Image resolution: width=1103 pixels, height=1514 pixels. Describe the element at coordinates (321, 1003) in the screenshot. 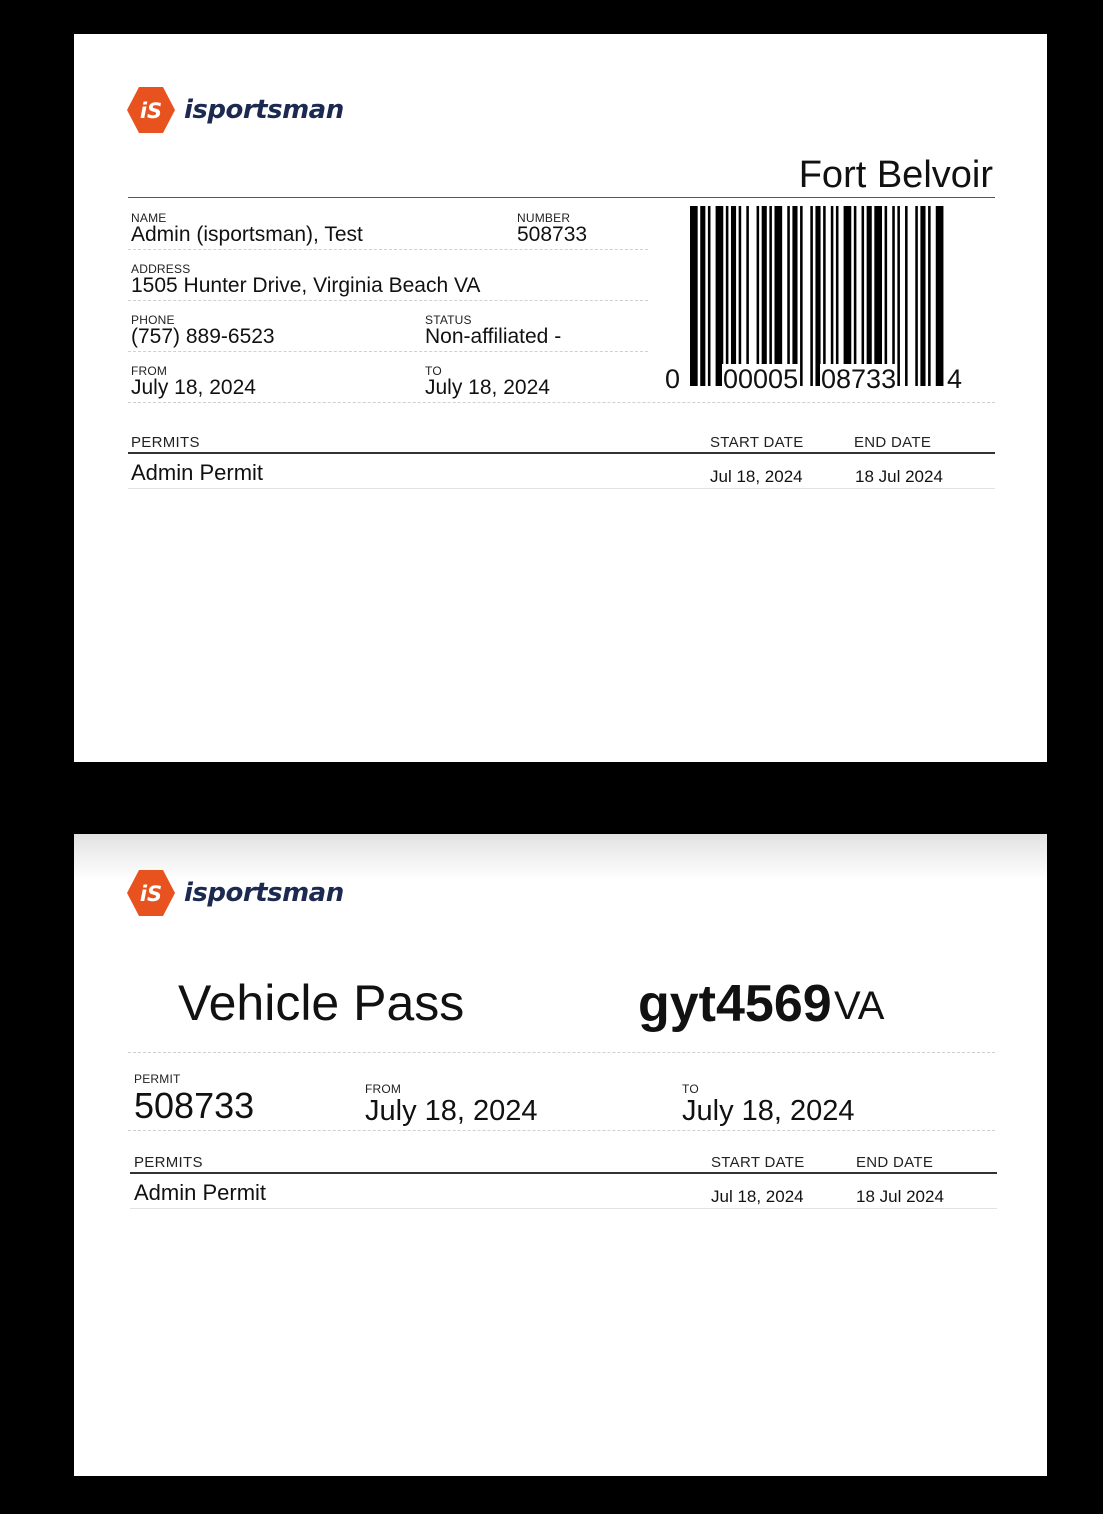

I see `pass-title: Vehicle Pass` at that location.